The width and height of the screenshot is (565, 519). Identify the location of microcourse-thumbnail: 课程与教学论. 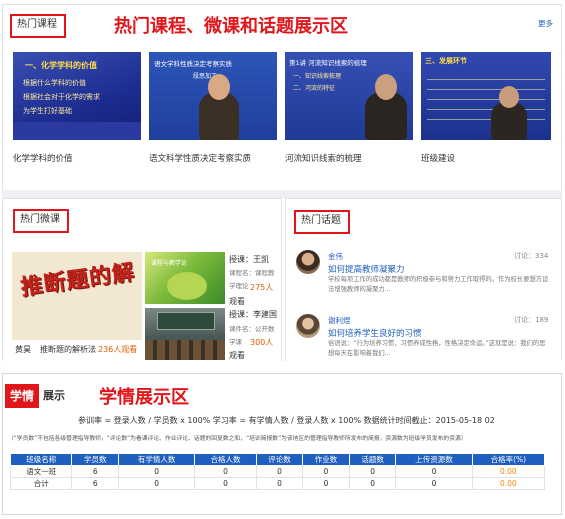
(185, 278).